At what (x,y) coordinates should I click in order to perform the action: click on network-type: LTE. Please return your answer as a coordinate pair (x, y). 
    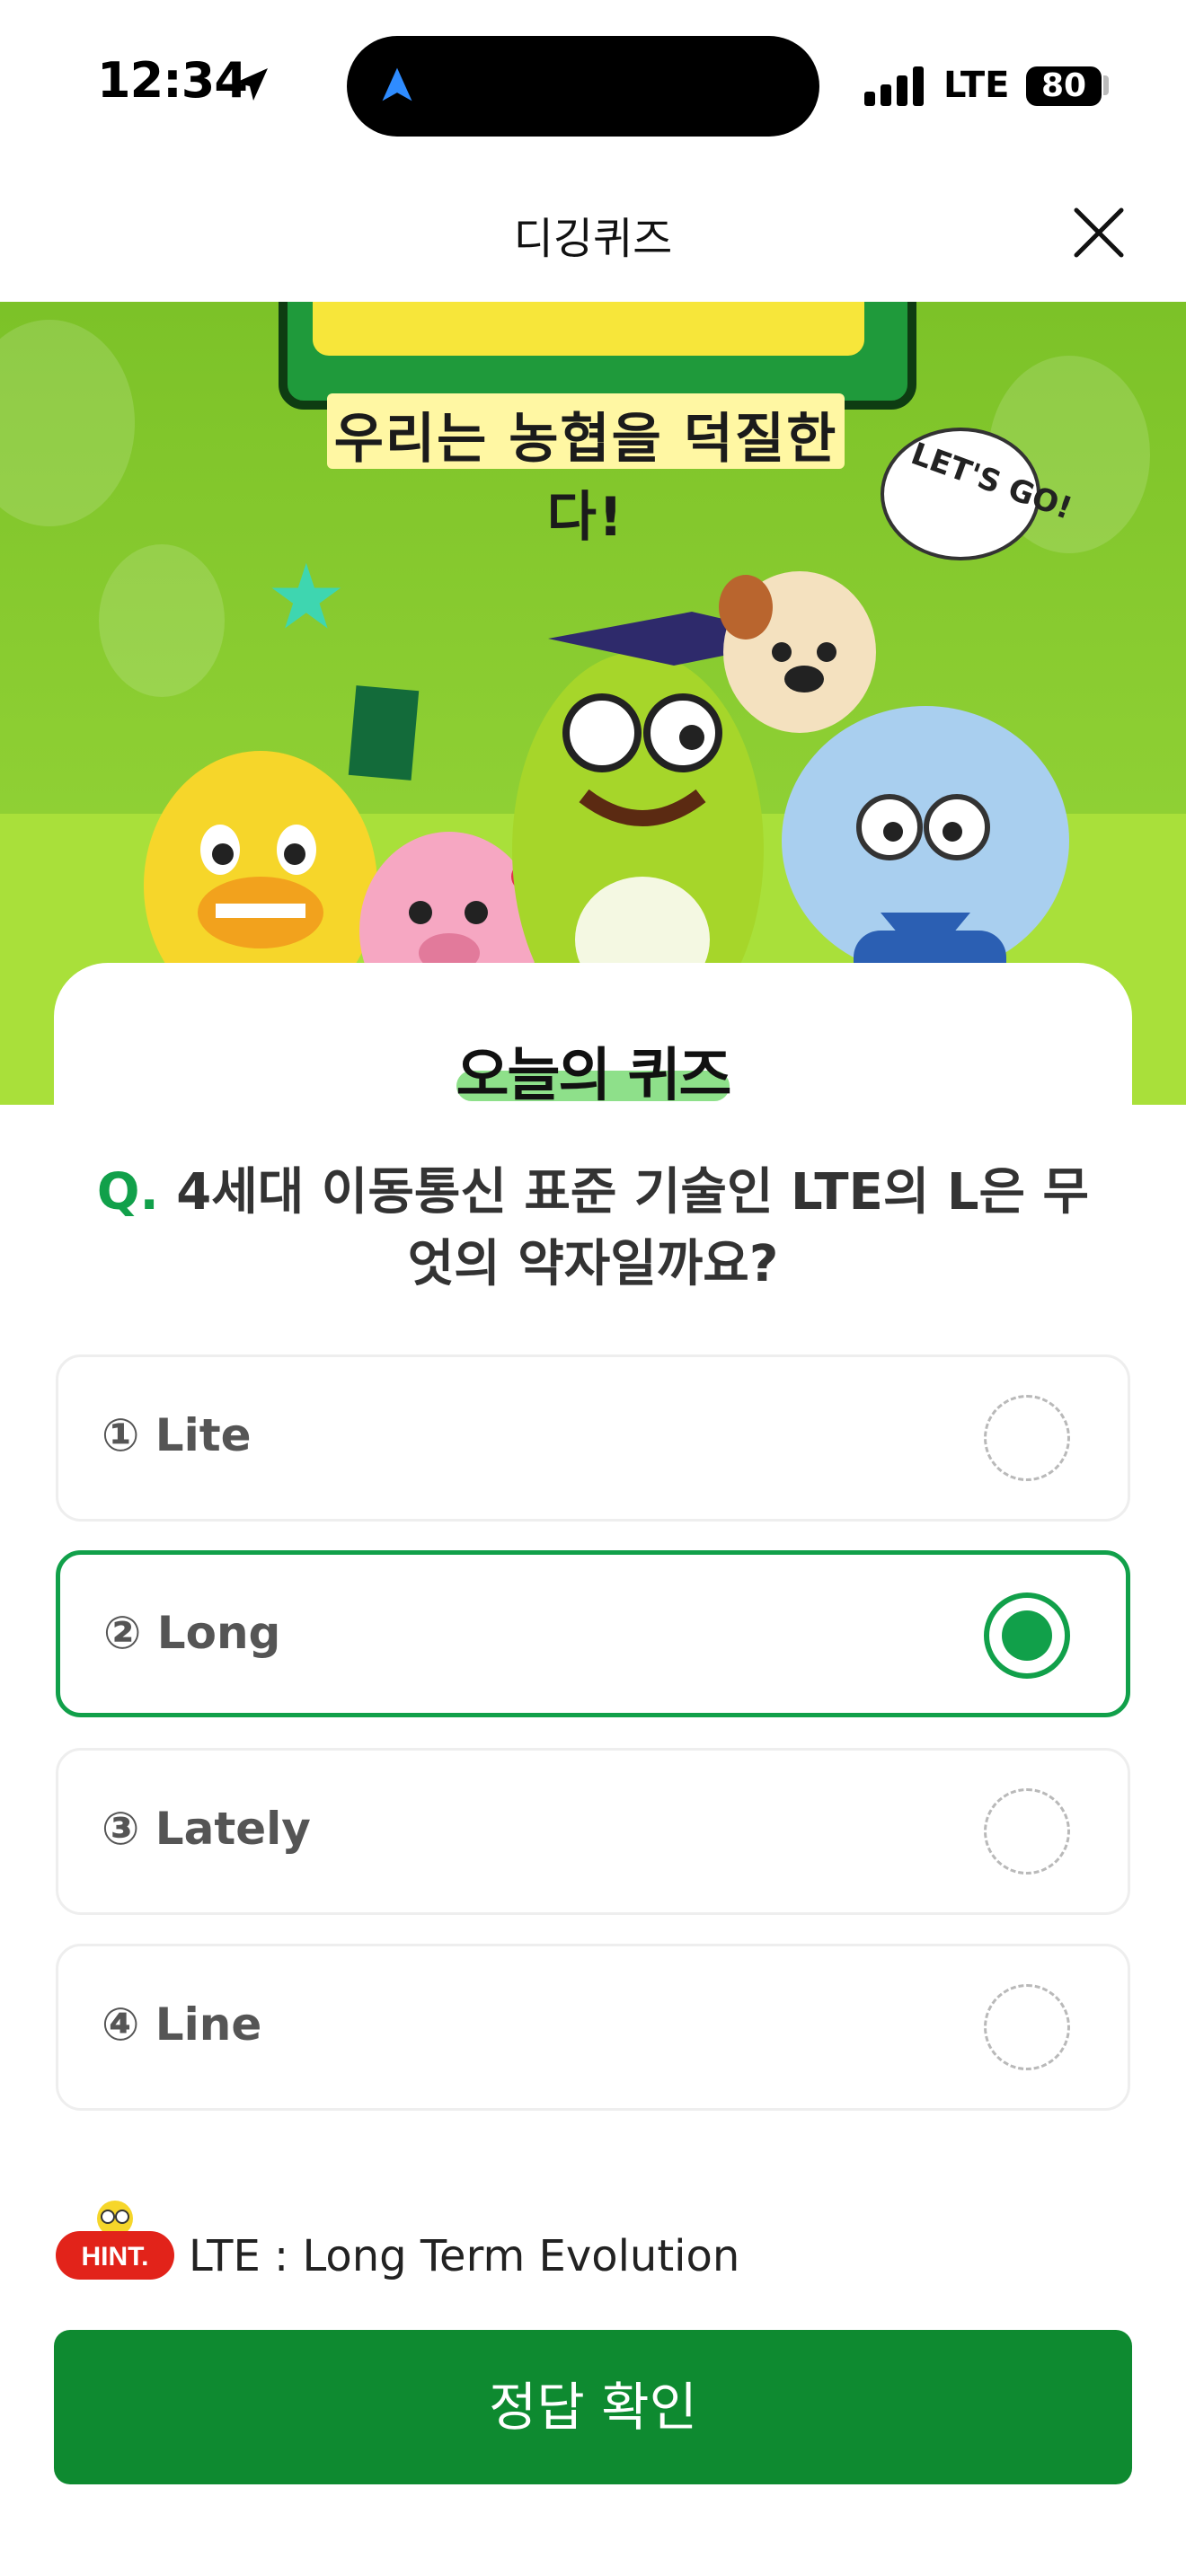
    Looking at the image, I should click on (976, 85).